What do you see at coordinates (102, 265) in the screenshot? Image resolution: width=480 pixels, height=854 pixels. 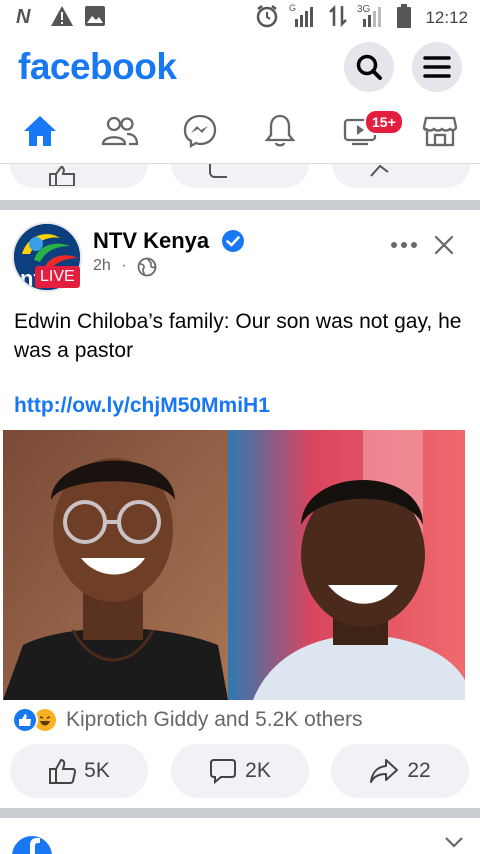 I see `post-time-value: 2h` at bounding box center [102, 265].